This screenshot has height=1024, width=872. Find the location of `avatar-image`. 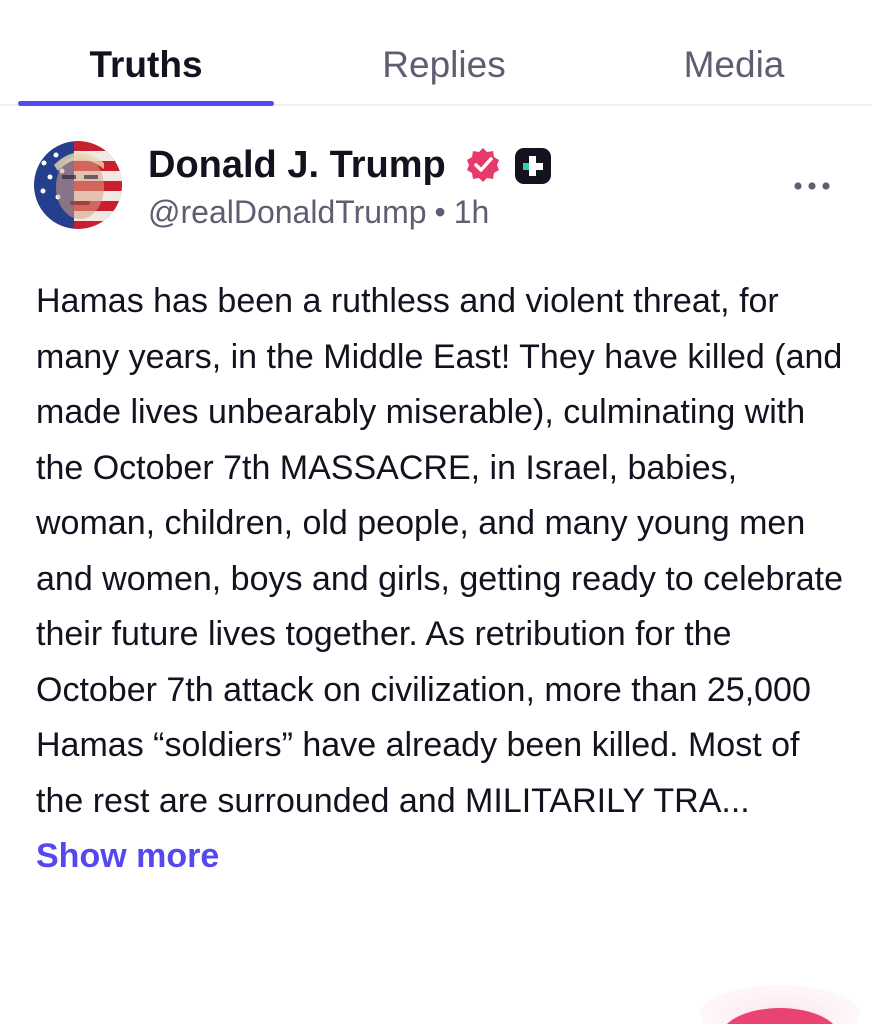

avatar-image is located at coordinates (78, 185).